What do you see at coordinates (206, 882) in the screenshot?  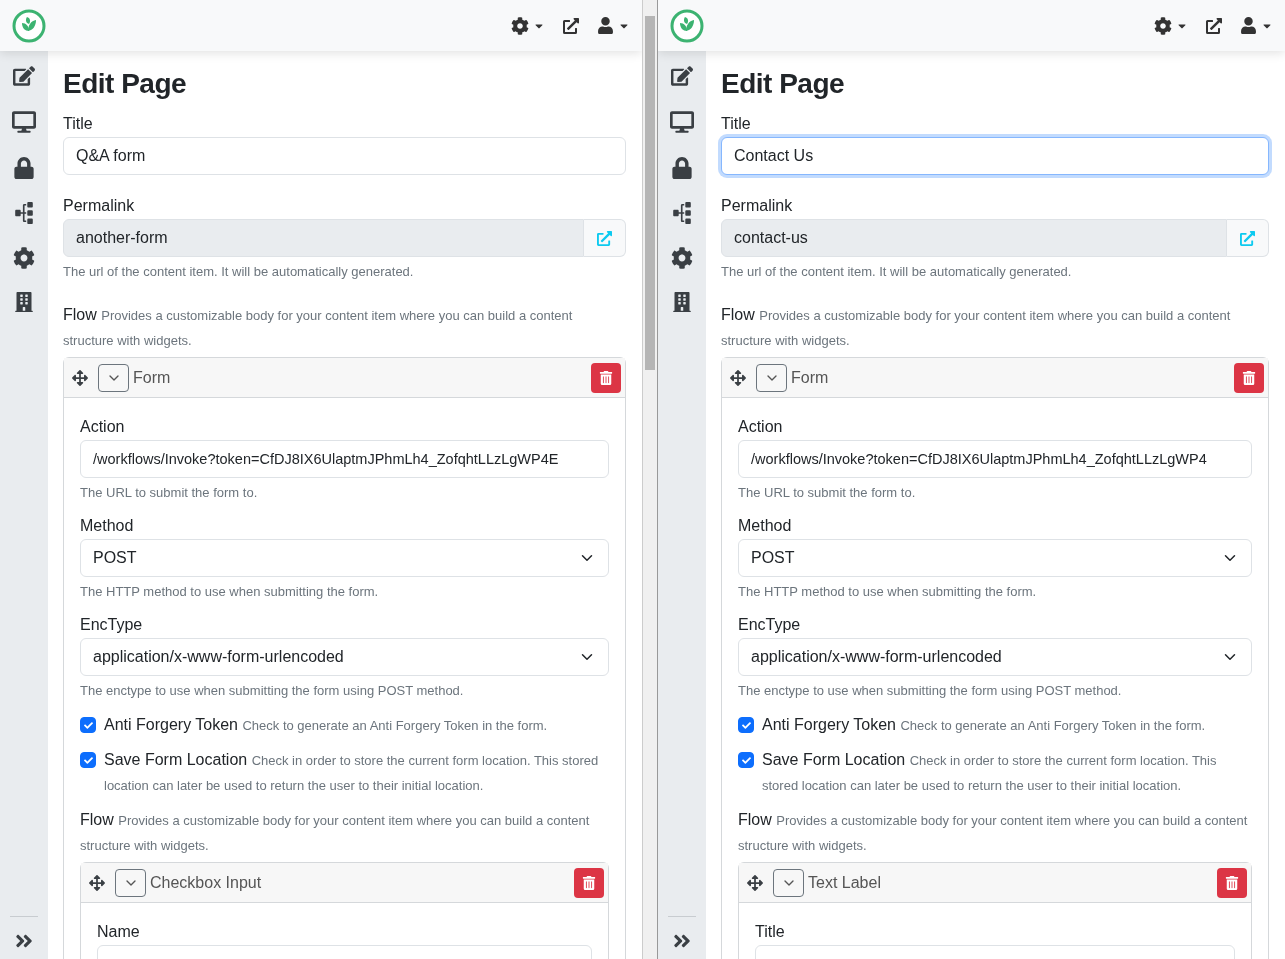 I see `widget-title: Checkbox Input` at bounding box center [206, 882].